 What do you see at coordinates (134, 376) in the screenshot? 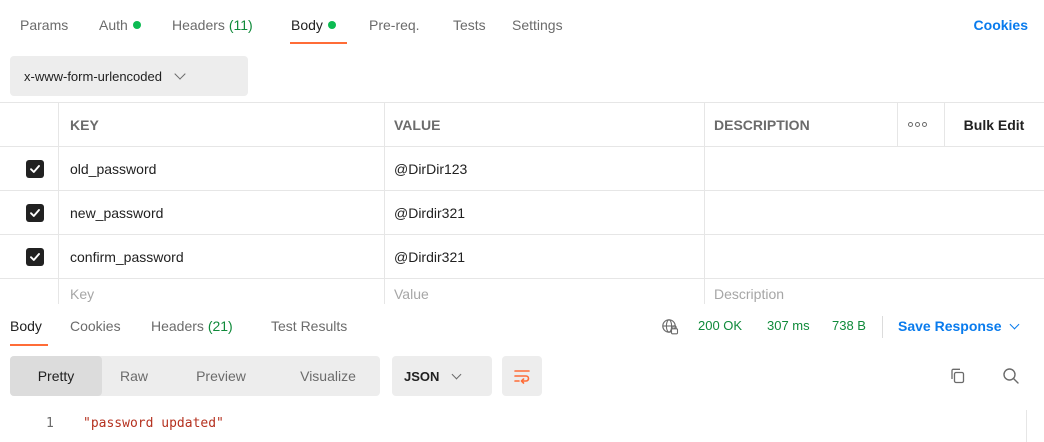
I see `view-raw-button: Raw` at bounding box center [134, 376].